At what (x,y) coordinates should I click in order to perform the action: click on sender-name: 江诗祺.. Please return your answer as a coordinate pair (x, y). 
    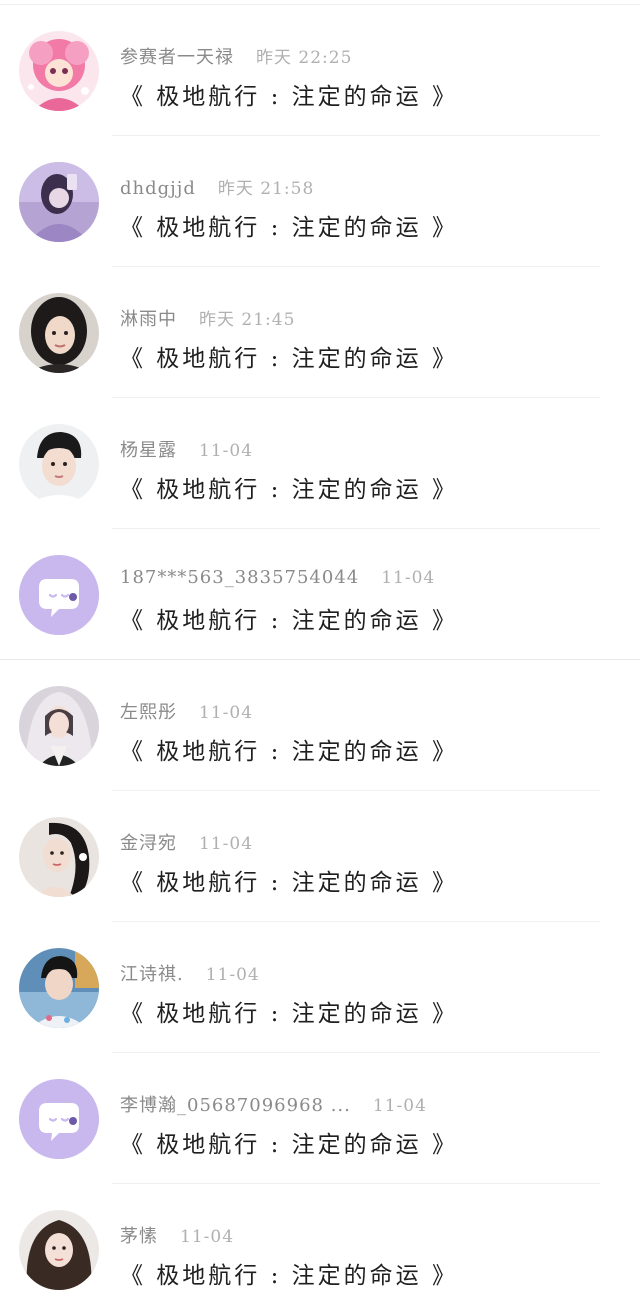
    Looking at the image, I should click on (152, 974).